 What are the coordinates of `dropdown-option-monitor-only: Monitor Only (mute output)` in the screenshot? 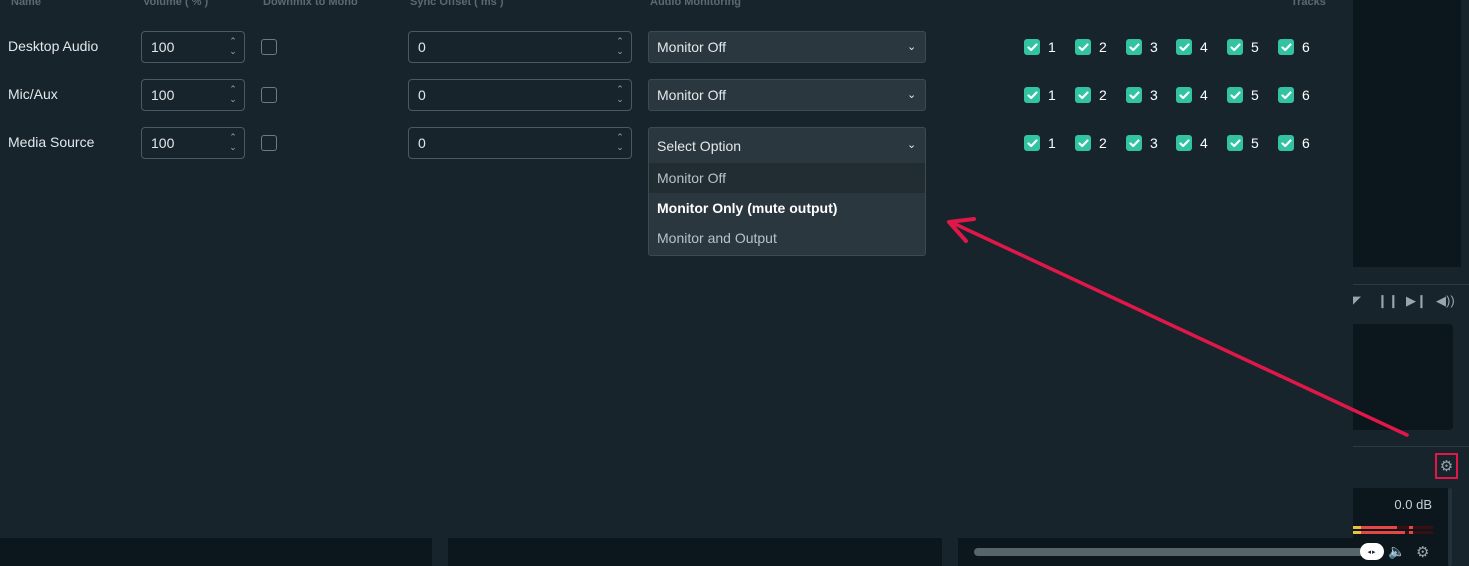 It's located at (787, 208).